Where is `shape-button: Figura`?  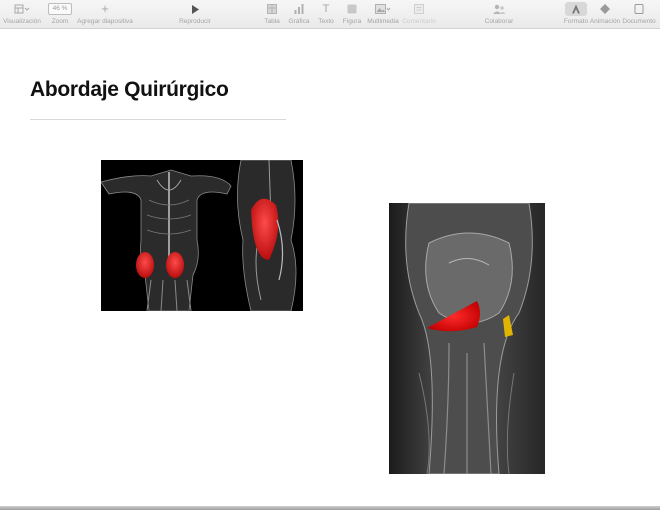
shape-button: Figura is located at coordinates (352, 15).